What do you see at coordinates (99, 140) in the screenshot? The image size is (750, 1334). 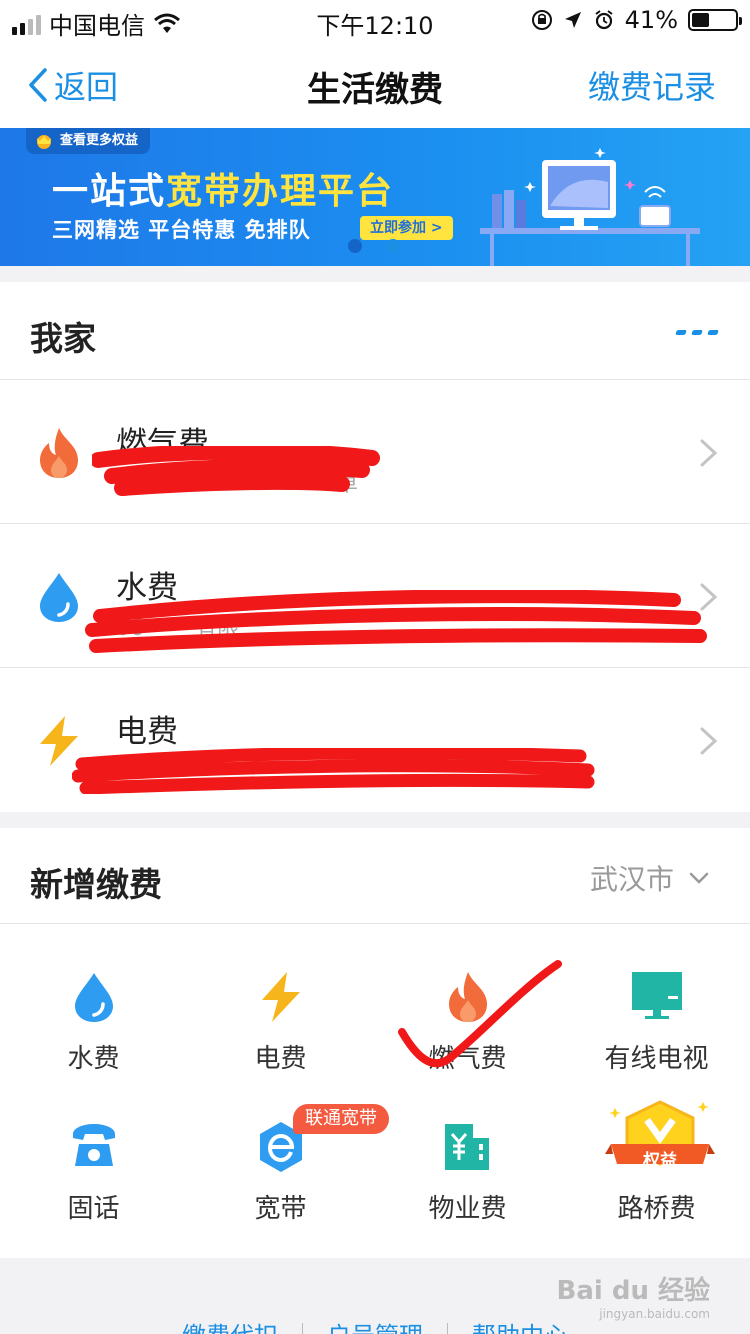 I see `banner-tag-label: 查看更多权益` at bounding box center [99, 140].